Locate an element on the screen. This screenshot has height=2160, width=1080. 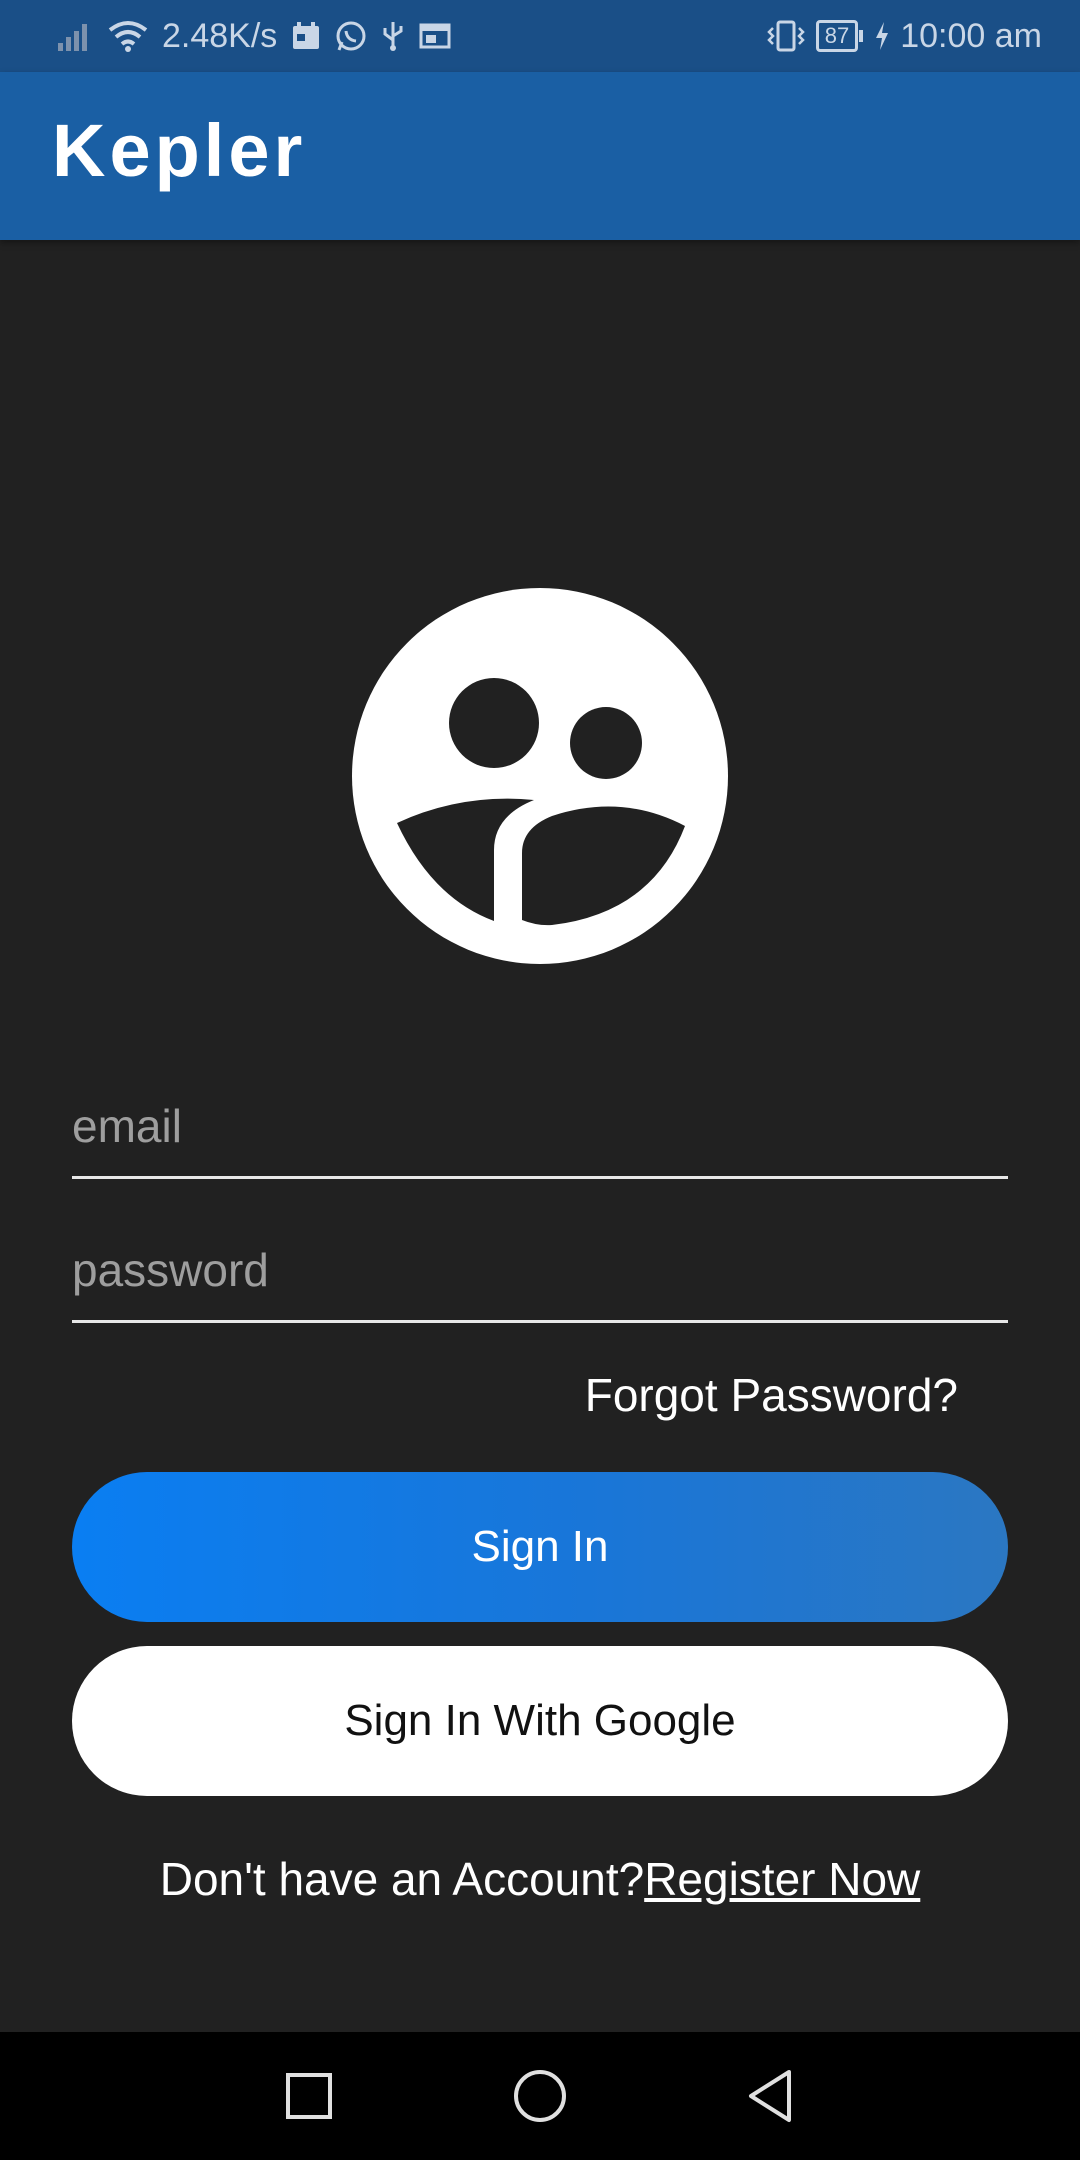
password-input is located at coordinates (540, 1270).